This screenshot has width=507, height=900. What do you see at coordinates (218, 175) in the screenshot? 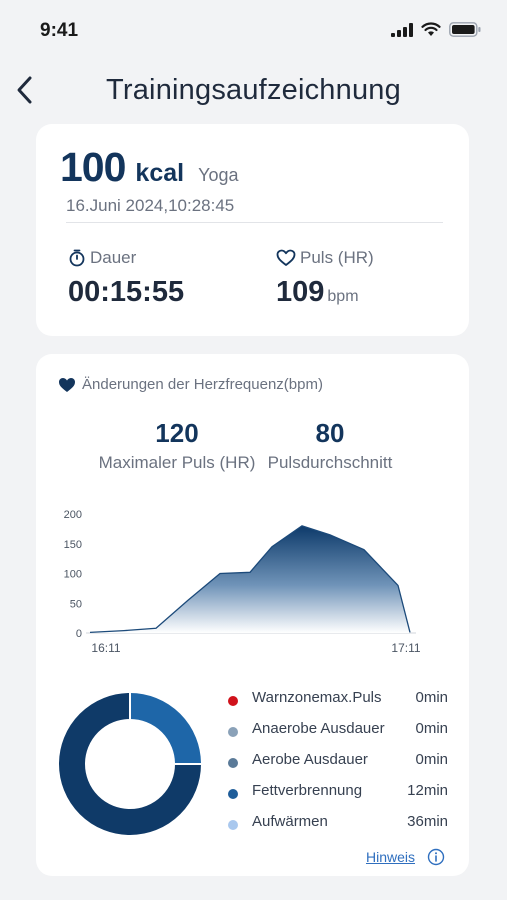
I see `sport-type: Yoga` at bounding box center [218, 175].